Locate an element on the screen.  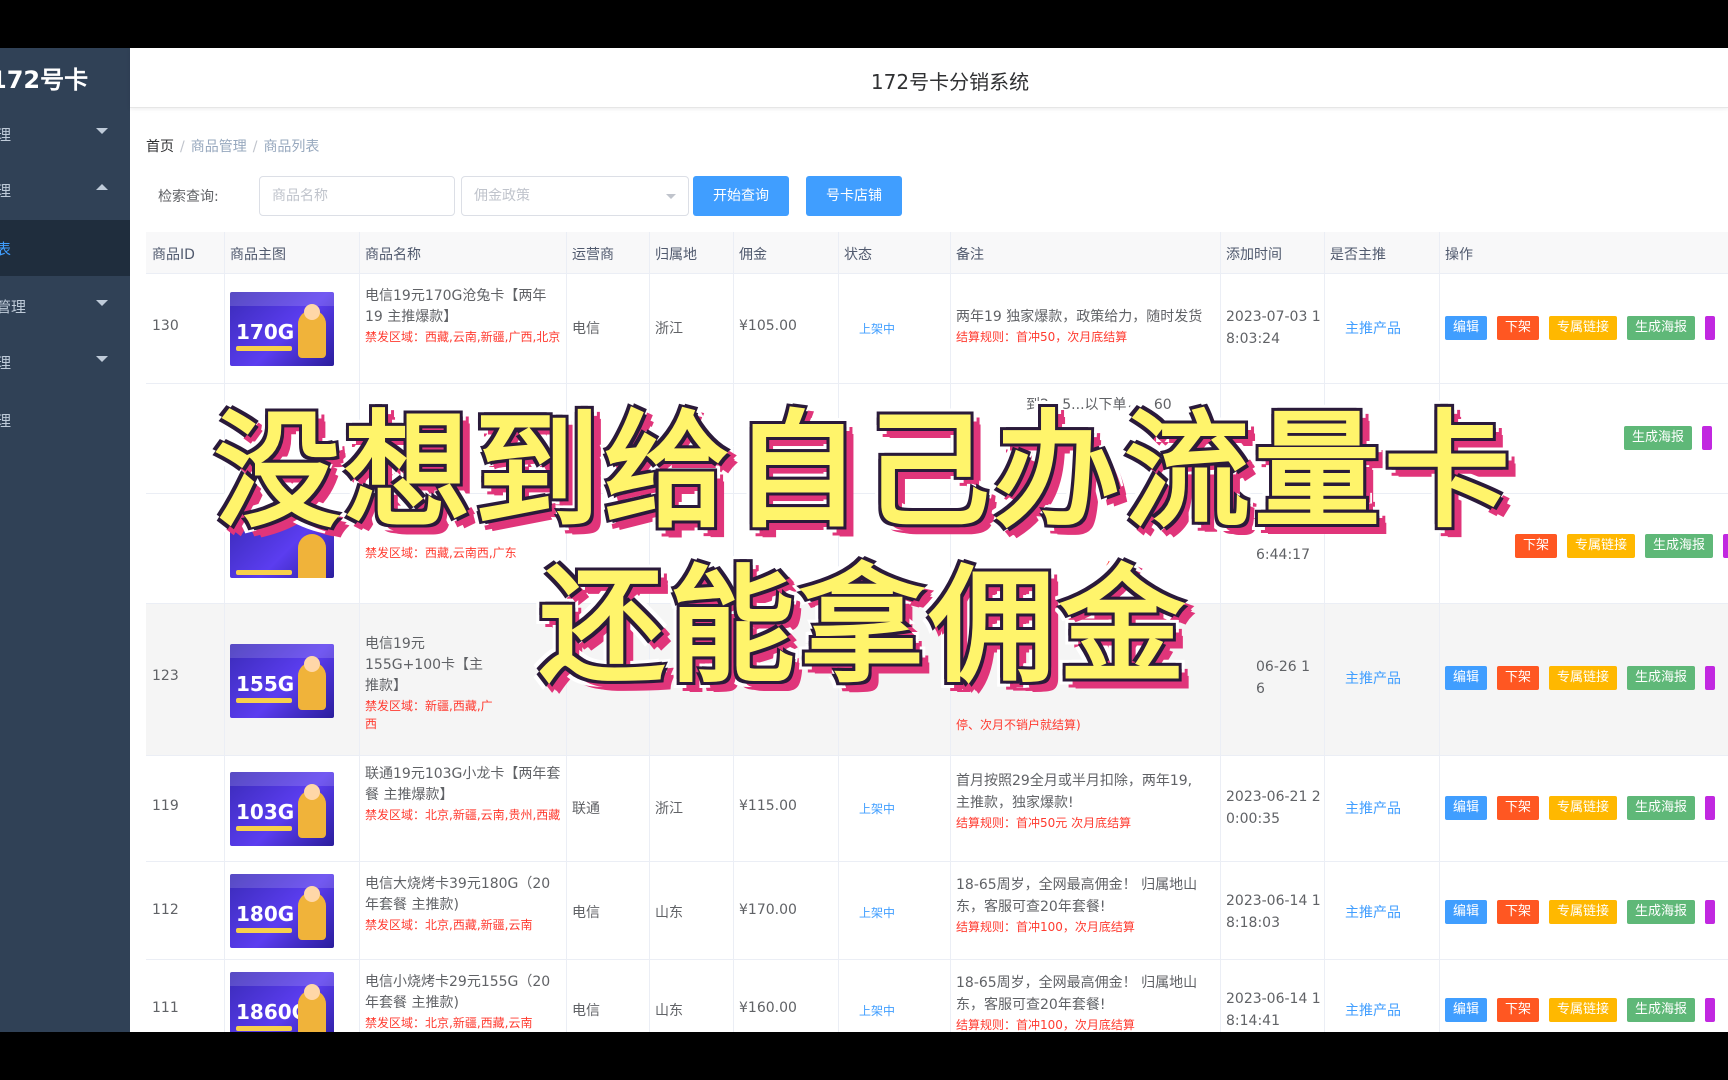
col-header-actions: 操作 is located at coordinates (1459, 255).